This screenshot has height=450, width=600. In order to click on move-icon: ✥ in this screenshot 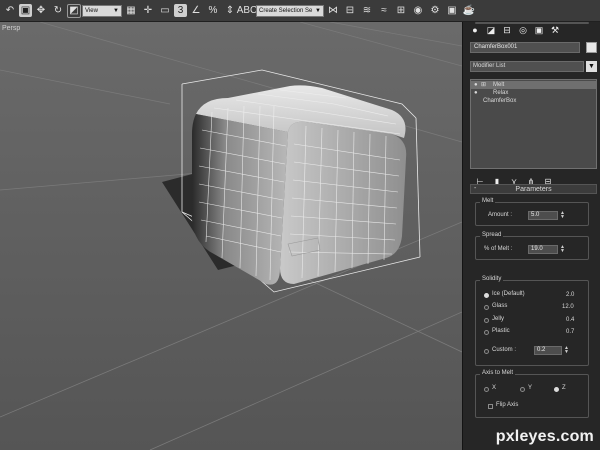, I will do `click(41, 11)`.